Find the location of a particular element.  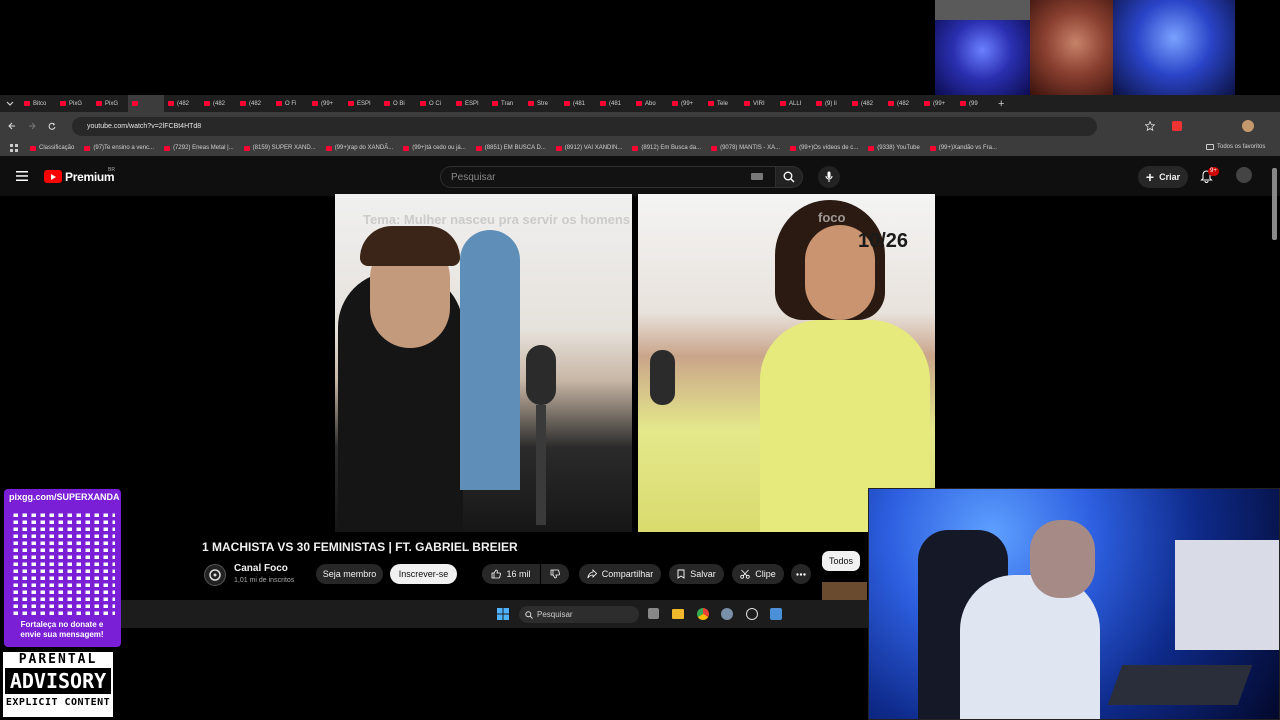

create-button: + Criar is located at coordinates (1163, 177).